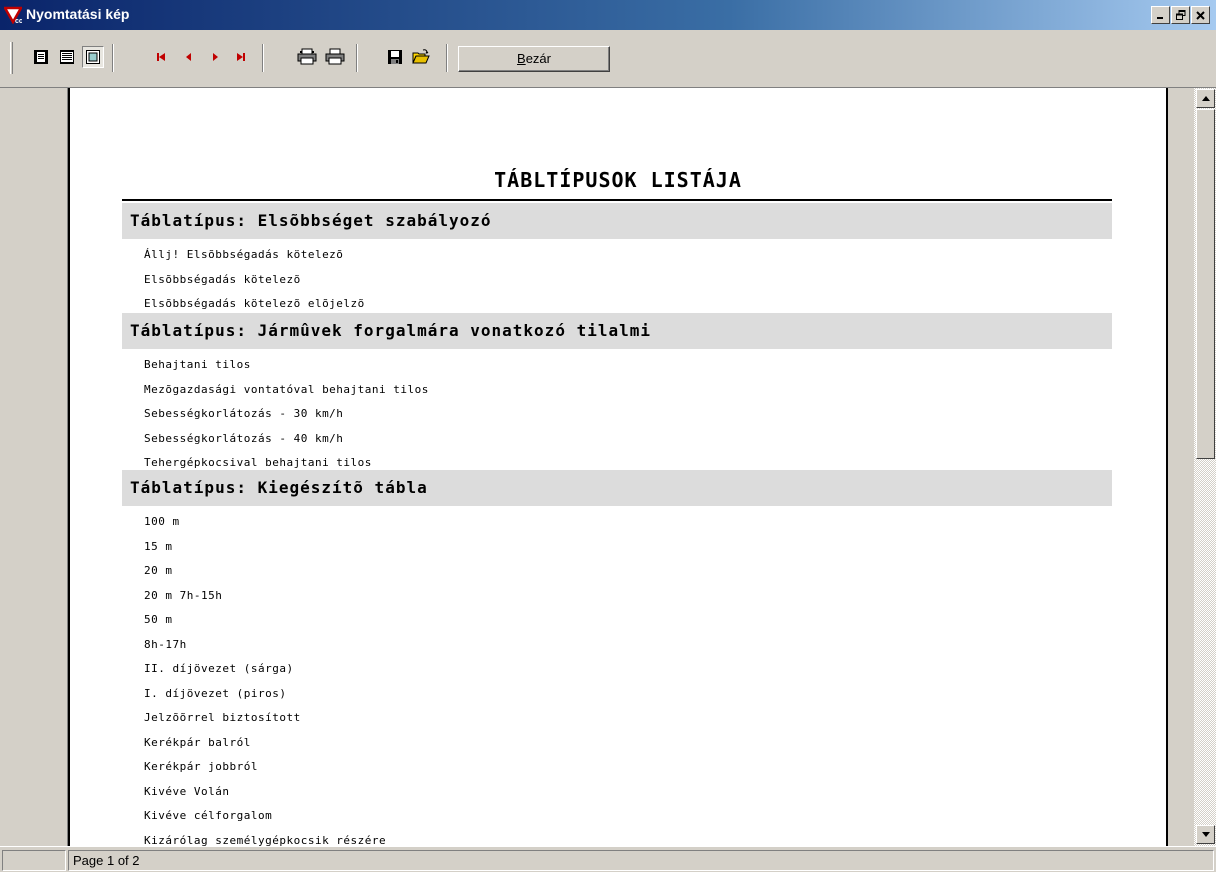 The image size is (1216, 872). Describe the element at coordinates (78, 14) in the screenshot. I see `window-title: Nyomtatási kép` at that location.